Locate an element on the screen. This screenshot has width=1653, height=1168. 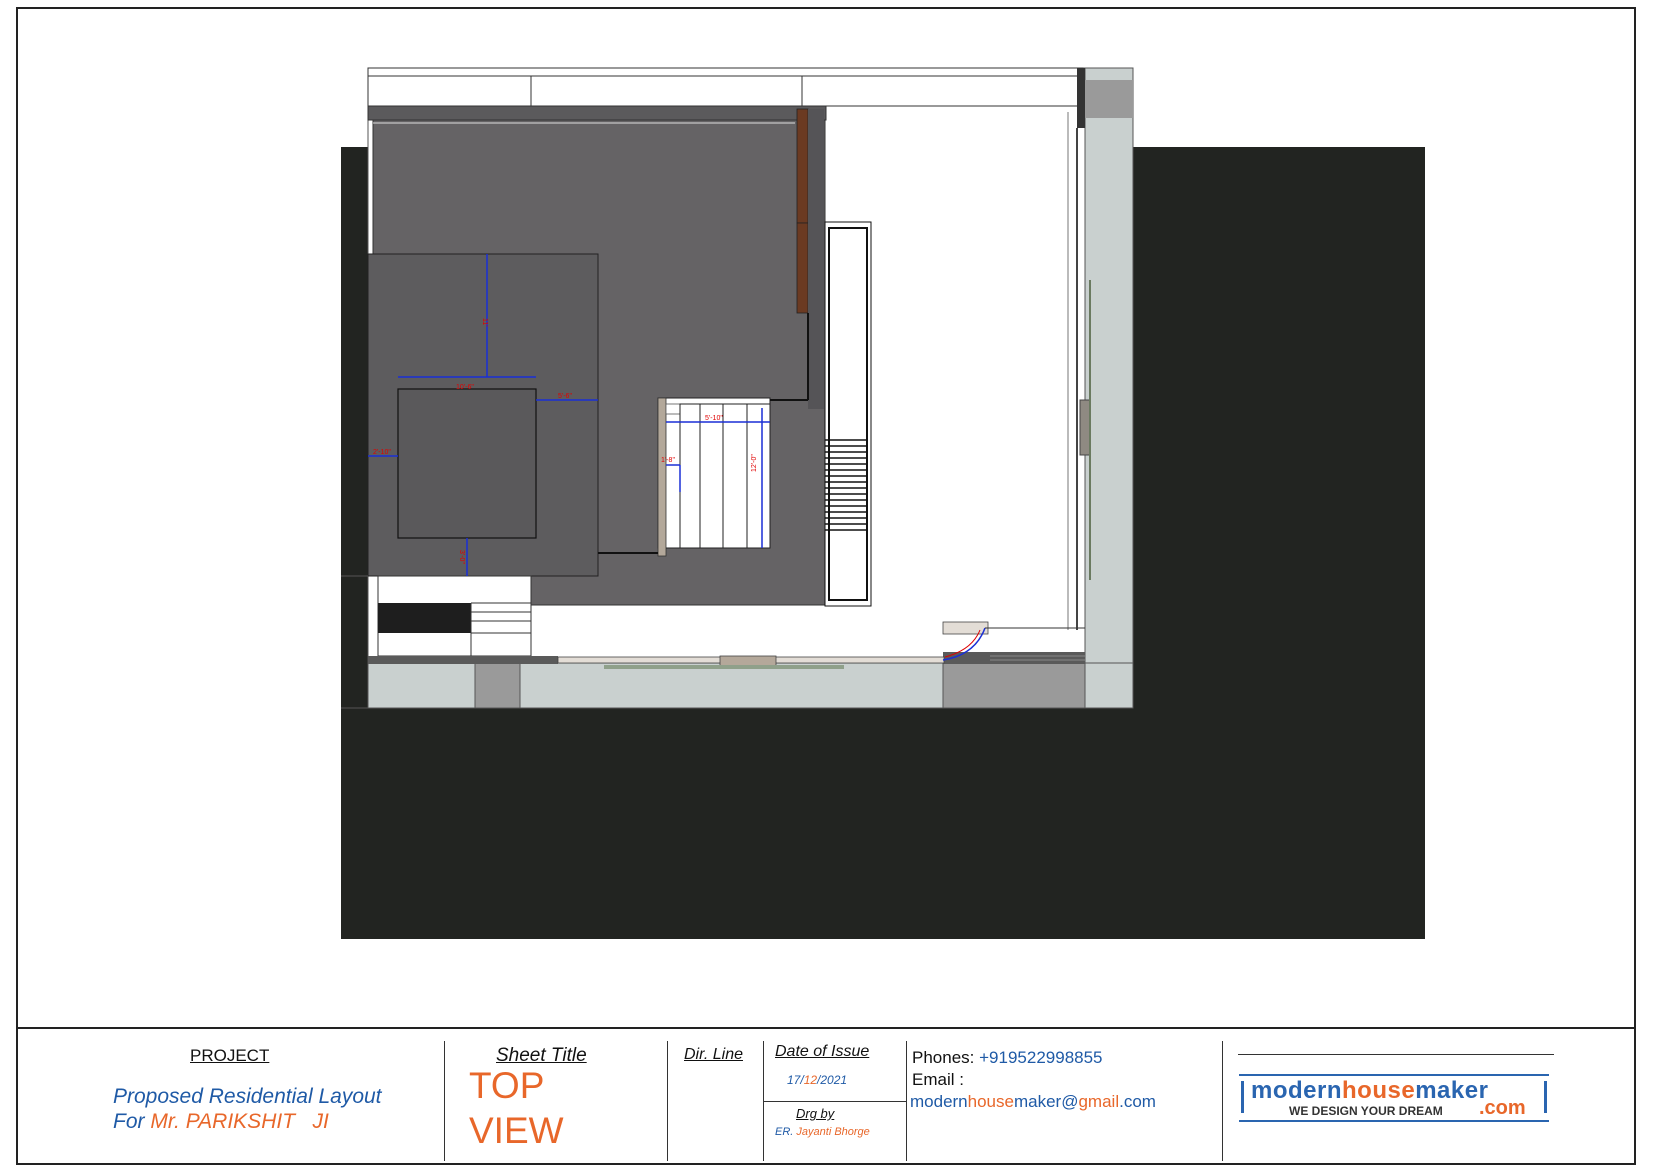
email-label: Email : is located at coordinates (938, 1079).